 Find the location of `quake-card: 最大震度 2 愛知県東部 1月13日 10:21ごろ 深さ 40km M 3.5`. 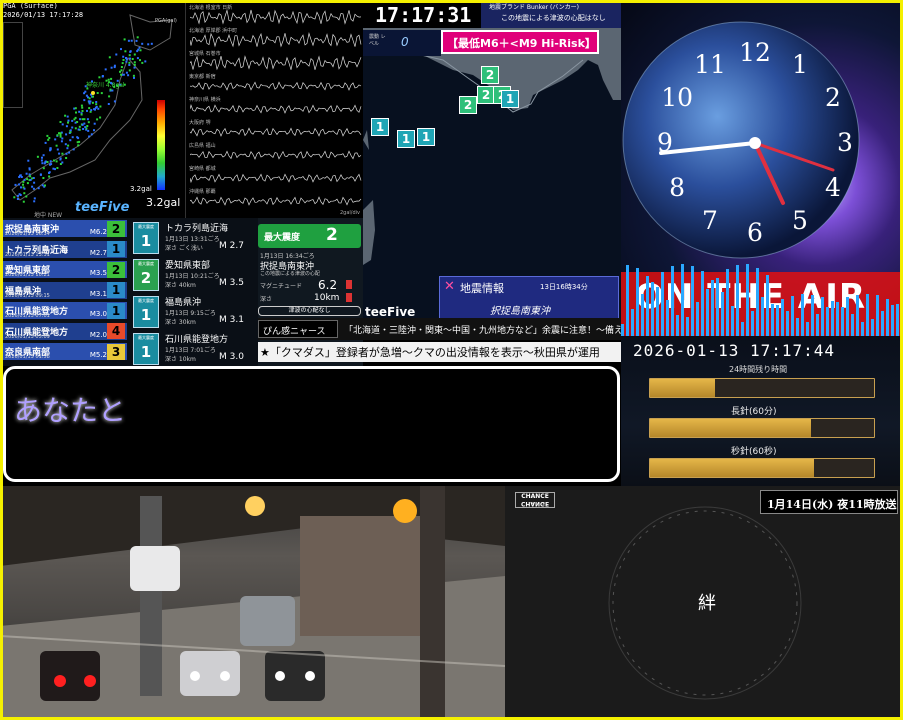

quake-card: 最大震度 2 愛知県東部 1月13日 10:21ごろ 深さ 40km M 3.5 is located at coordinates (194, 275).